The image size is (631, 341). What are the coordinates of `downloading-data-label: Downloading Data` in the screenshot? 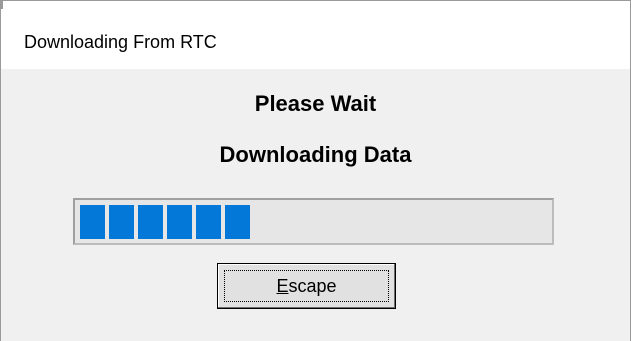 It's located at (315, 154).